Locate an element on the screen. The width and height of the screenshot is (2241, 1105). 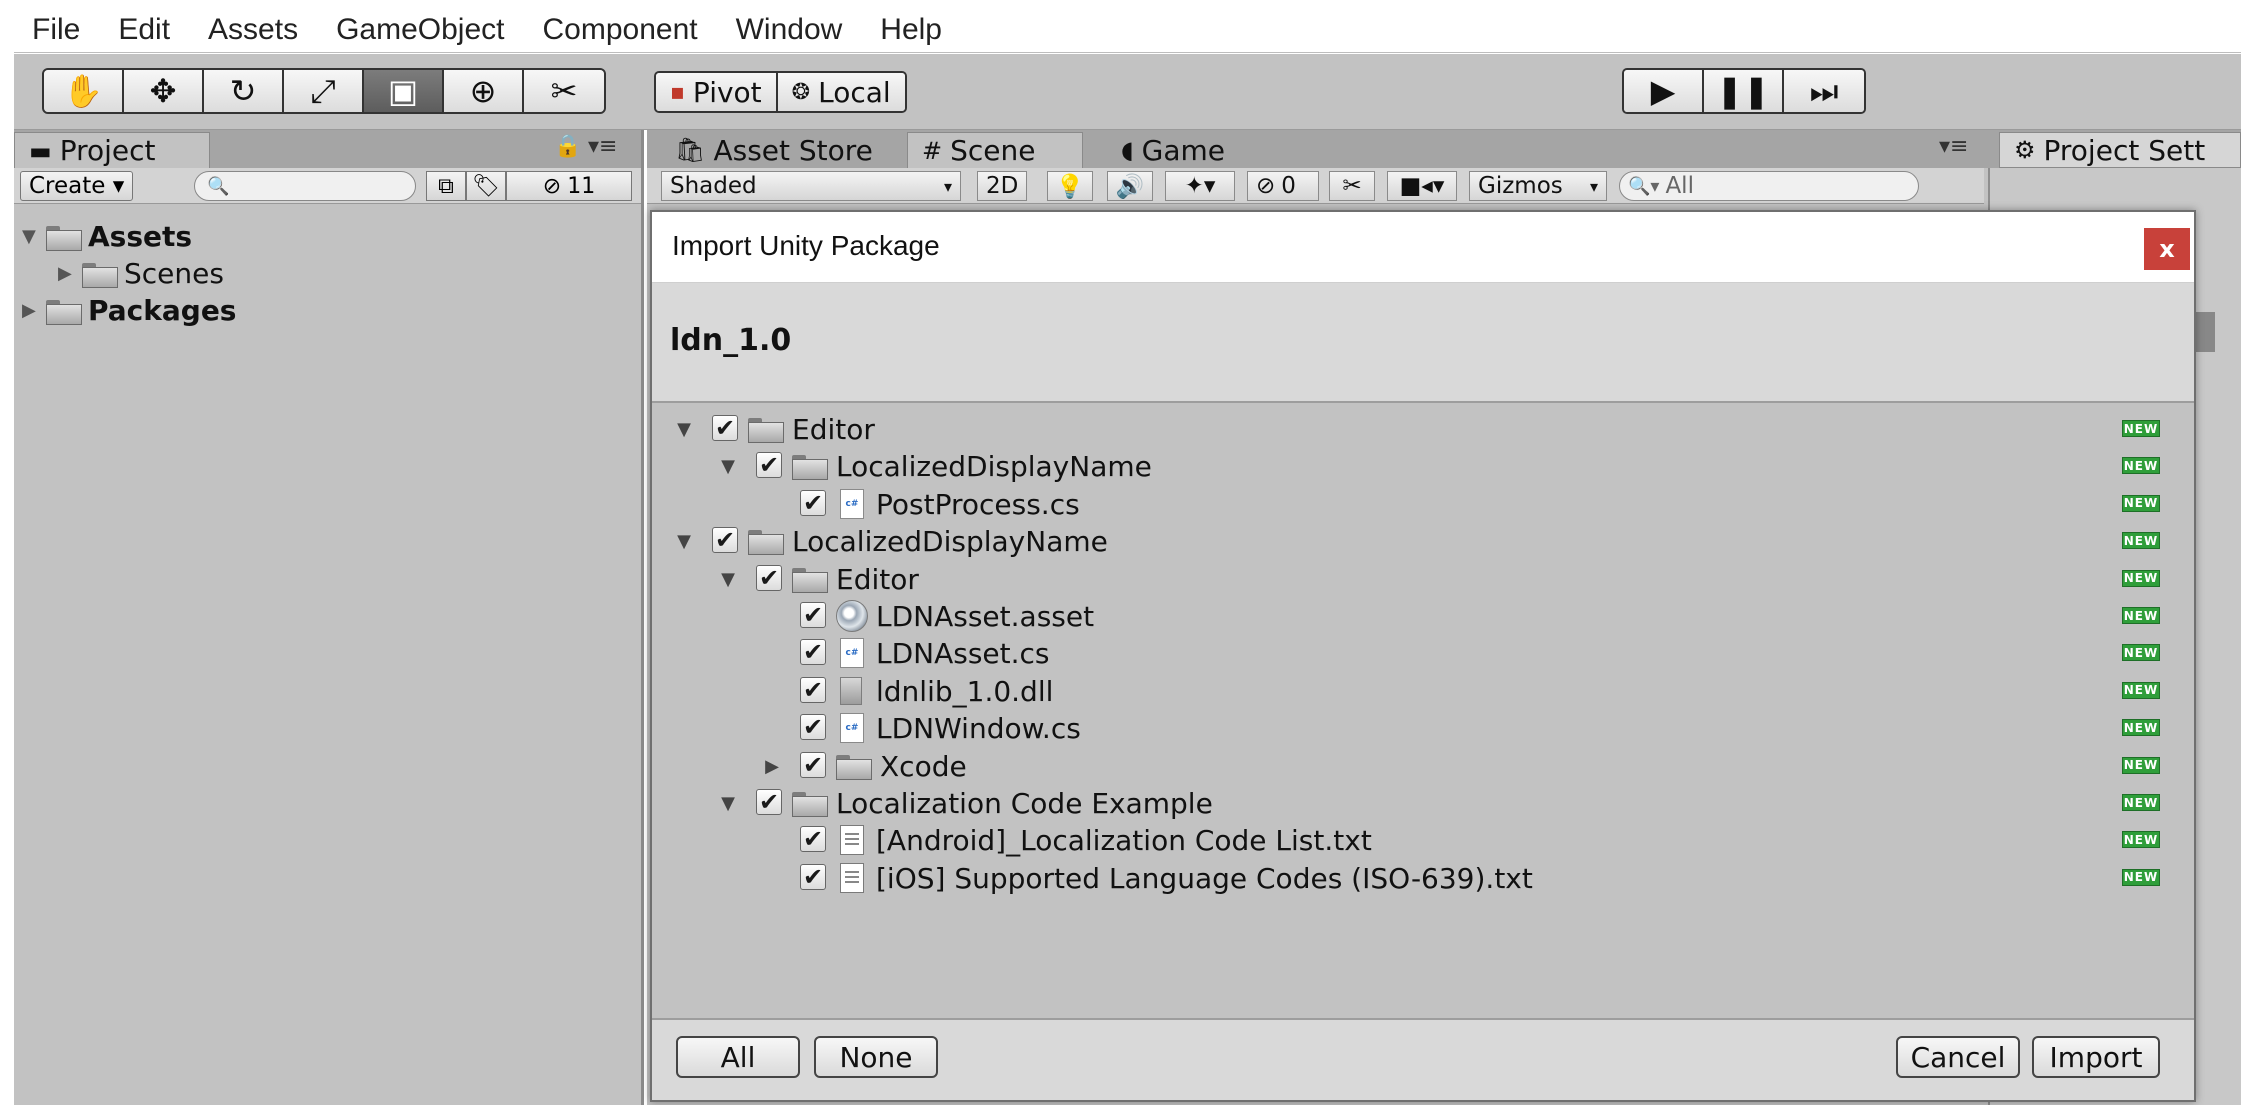
project-tree-item: ▼ Assets is located at coordinates (129, 236).